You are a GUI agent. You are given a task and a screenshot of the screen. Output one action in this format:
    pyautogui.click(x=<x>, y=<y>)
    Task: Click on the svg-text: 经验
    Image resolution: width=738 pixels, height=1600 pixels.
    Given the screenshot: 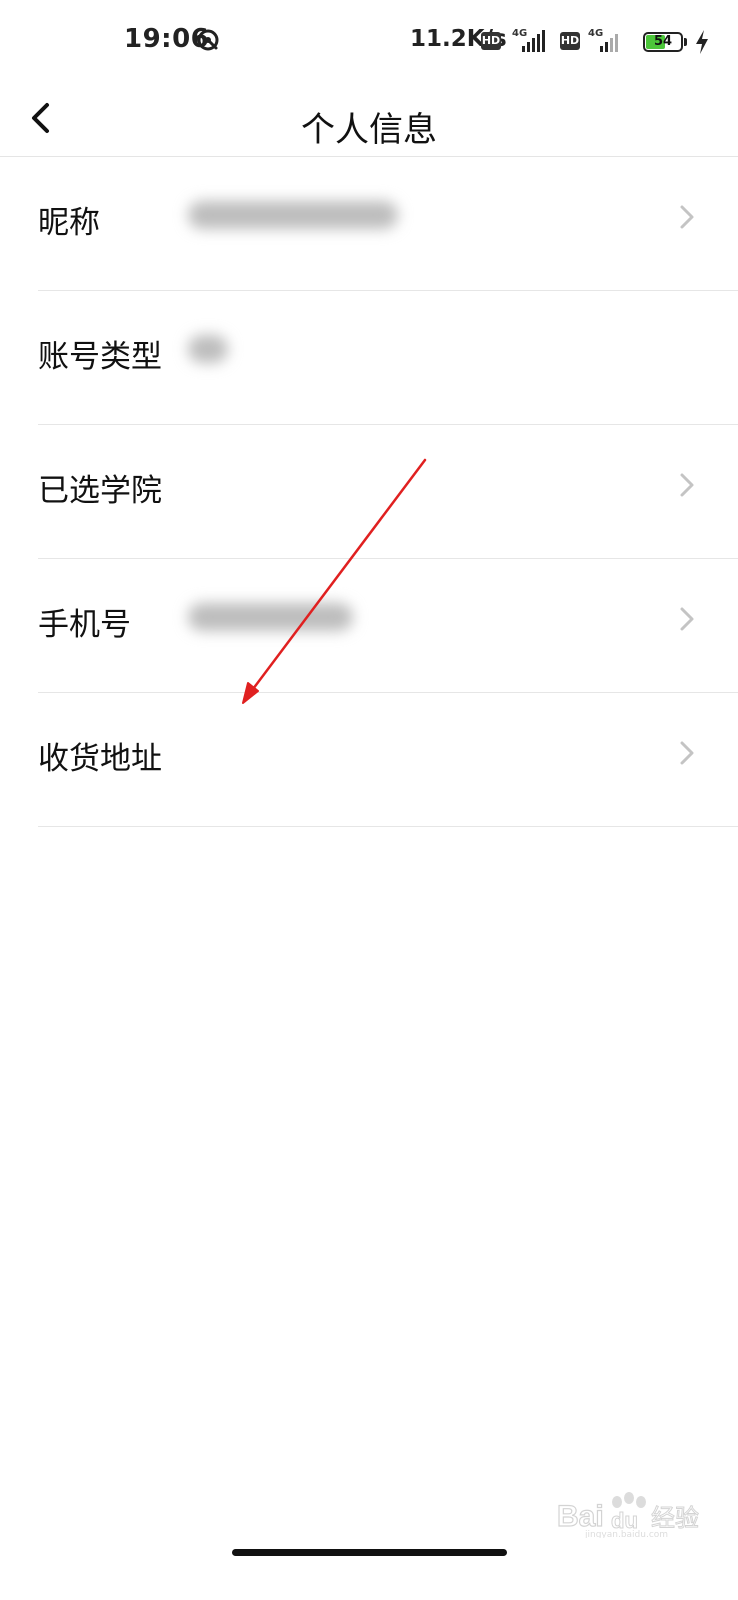 What is the action you would take?
    pyautogui.click(x=675, y=1518)
    